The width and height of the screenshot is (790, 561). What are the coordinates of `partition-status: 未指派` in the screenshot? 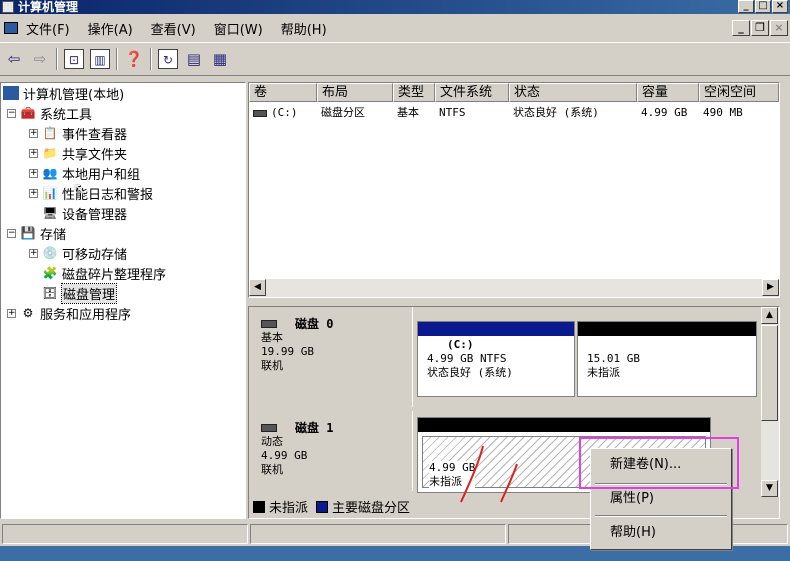 It's located at (603, 372).